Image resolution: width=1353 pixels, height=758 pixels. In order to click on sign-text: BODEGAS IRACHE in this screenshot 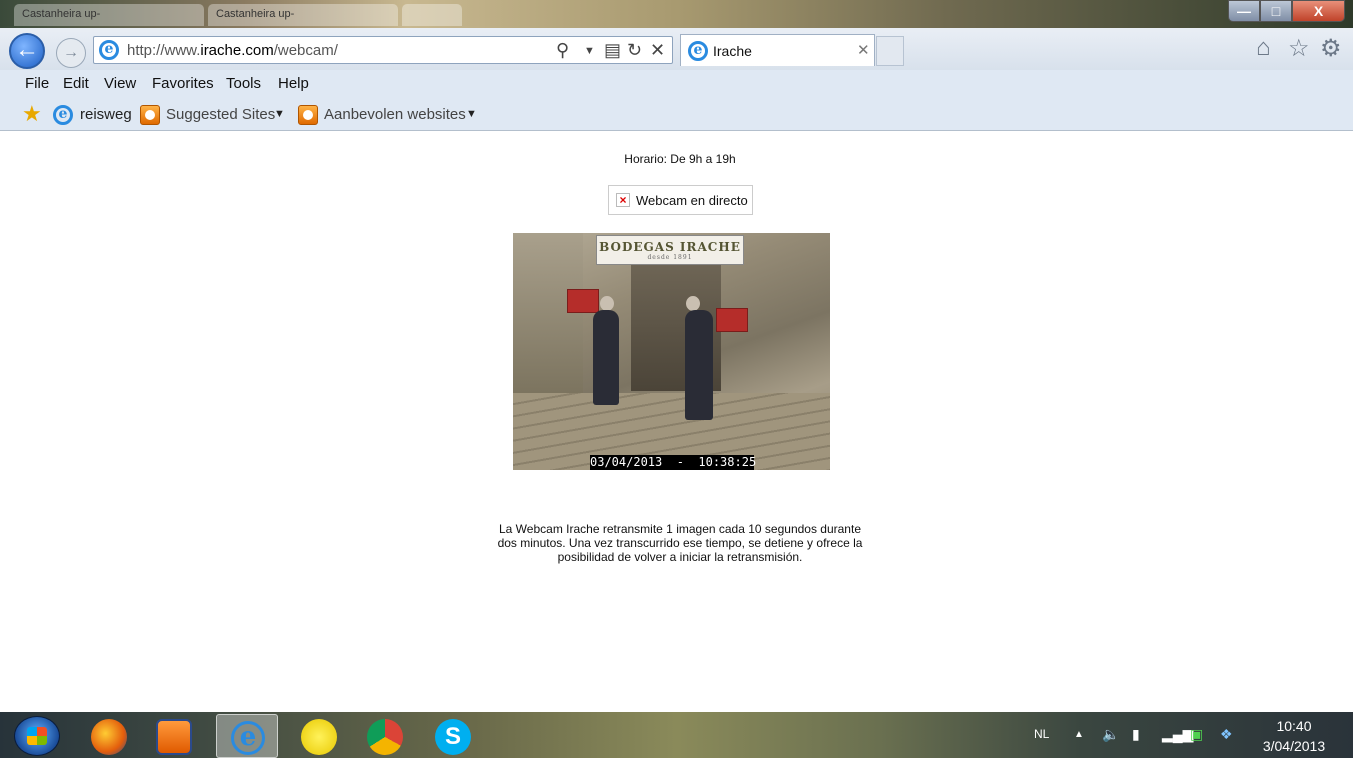, I will do `click(670, 247)`.